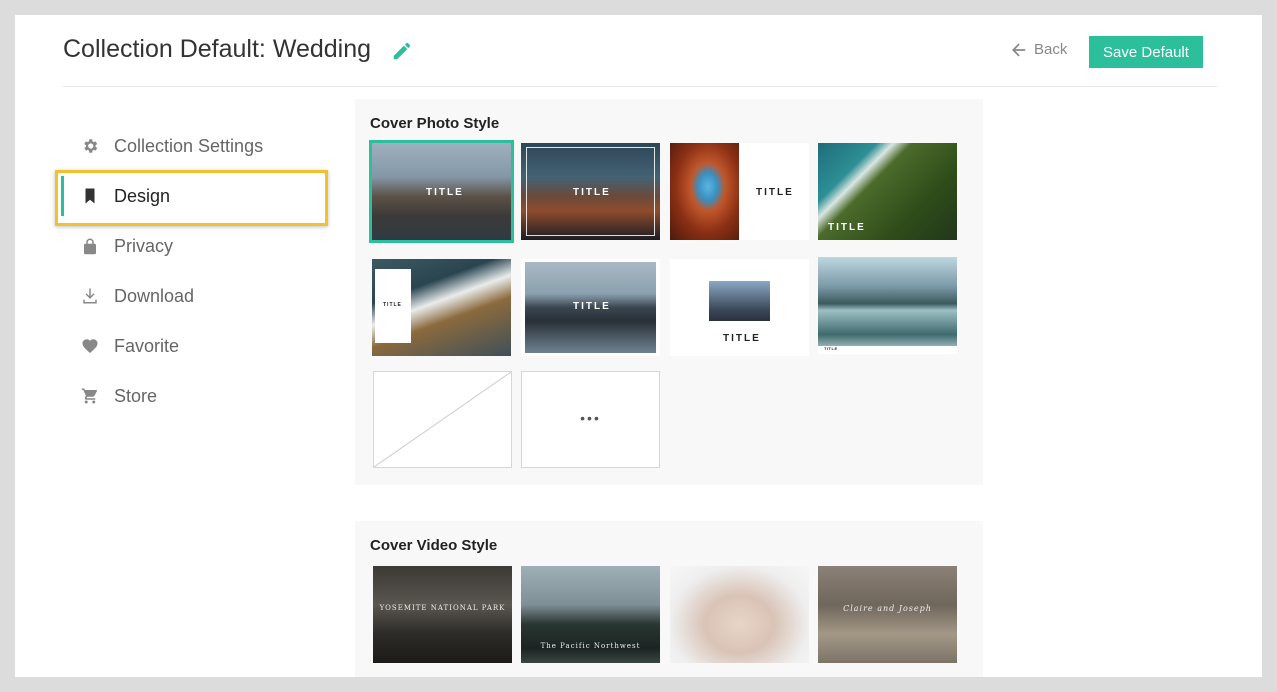  I want to click on pencil-icon, so click(402, 51).